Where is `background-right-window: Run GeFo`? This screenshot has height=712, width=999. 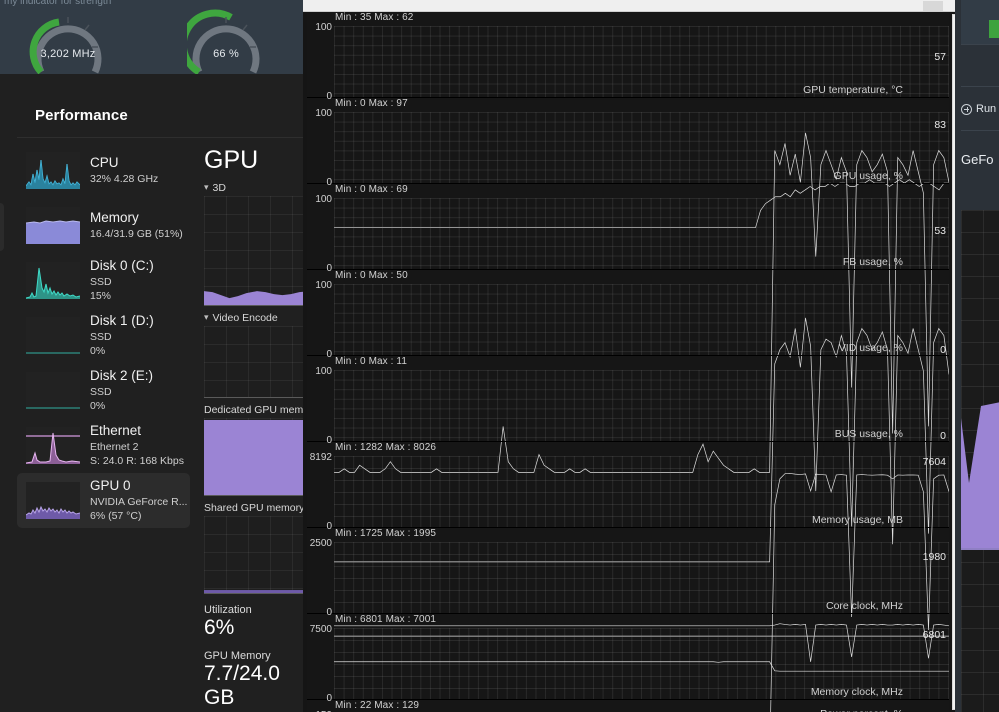
background-right-window: Run GeFo is located at coordinates (977, 356).